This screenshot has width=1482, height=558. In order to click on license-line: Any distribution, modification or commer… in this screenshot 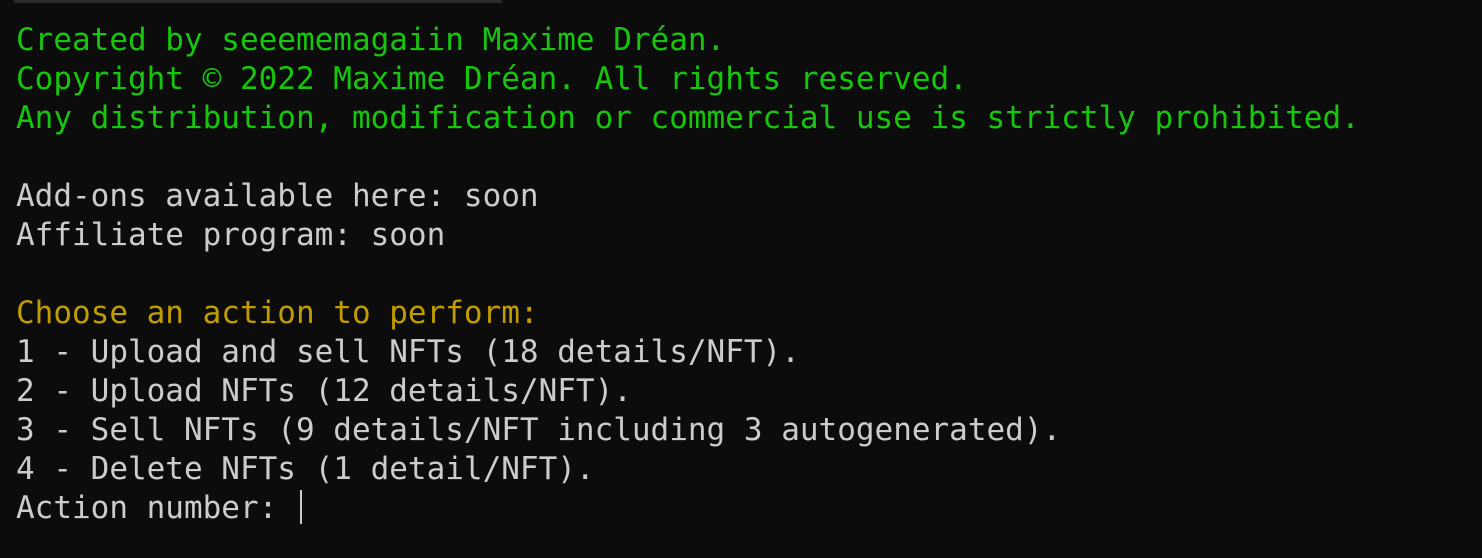, I will do `click(688, 118)`.